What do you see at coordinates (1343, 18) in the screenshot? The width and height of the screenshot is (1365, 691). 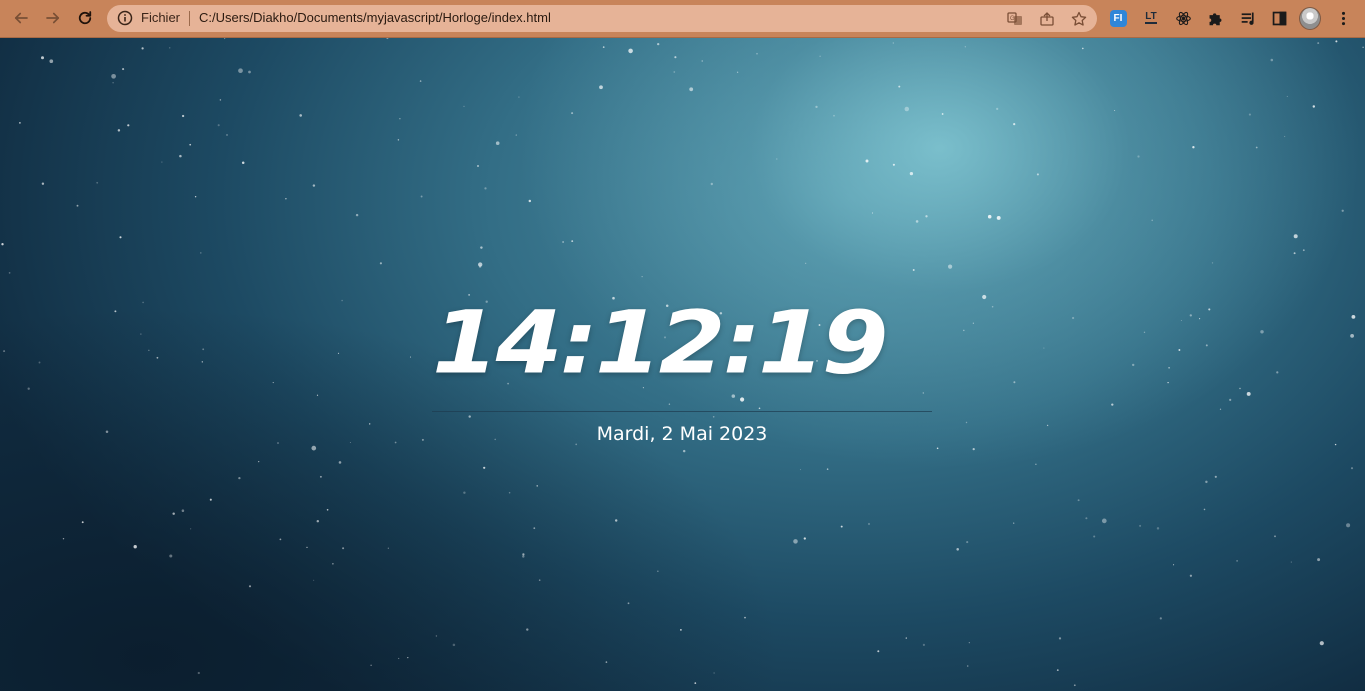 I see `browser-menu-button` at bounding box center [1343, 18].